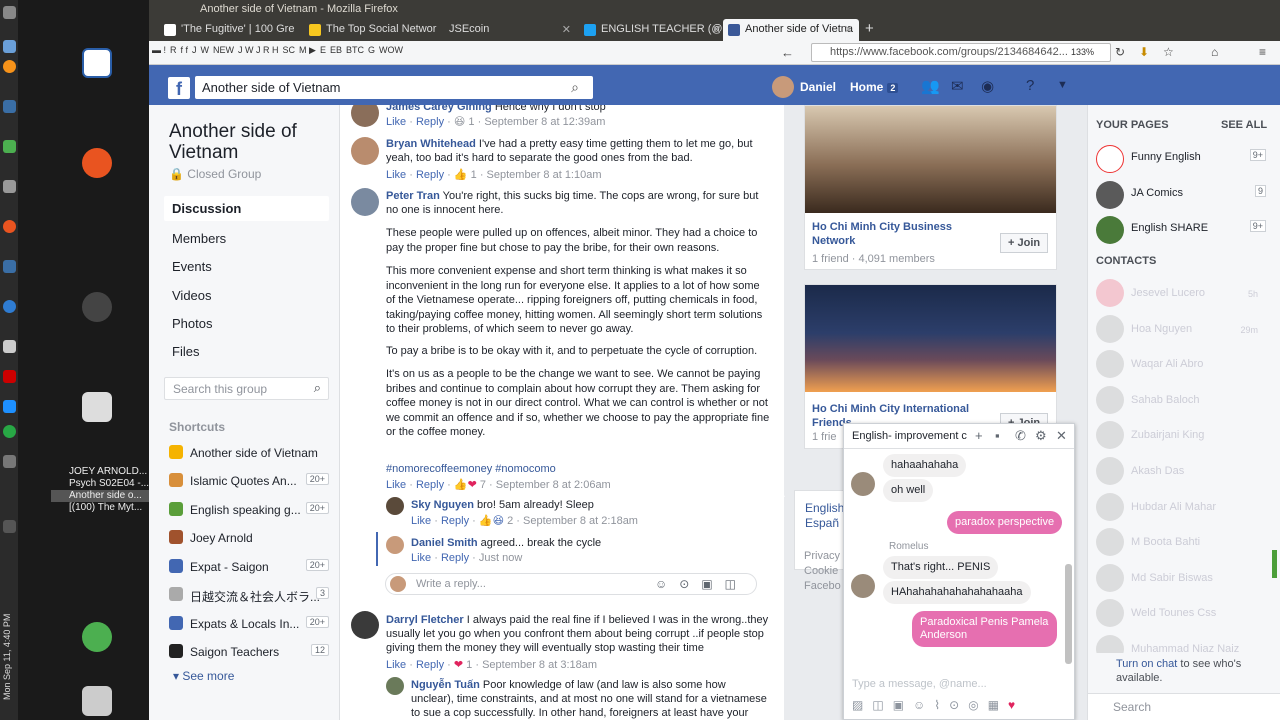 The height and width of the screenshot is (720, 1280). What do you see at coordinates (431, 144) in the screenshot?
I see `comment-author: Bryan Whitehead` at bounding box center [431, 144].